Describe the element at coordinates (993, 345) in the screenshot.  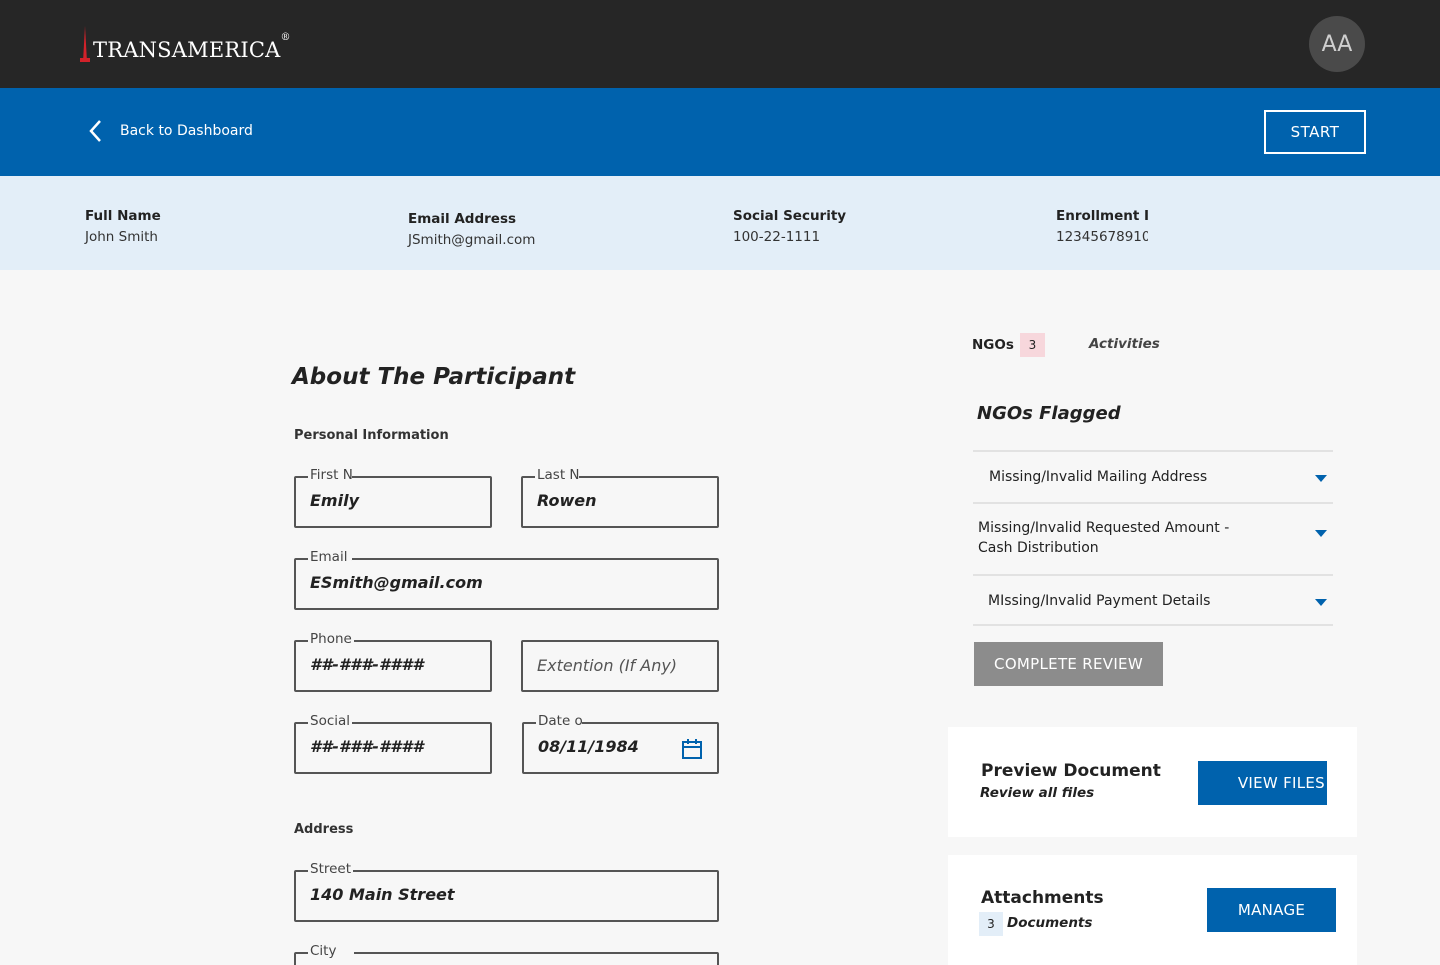
I see `tab-ngos: NGOs` at that location.